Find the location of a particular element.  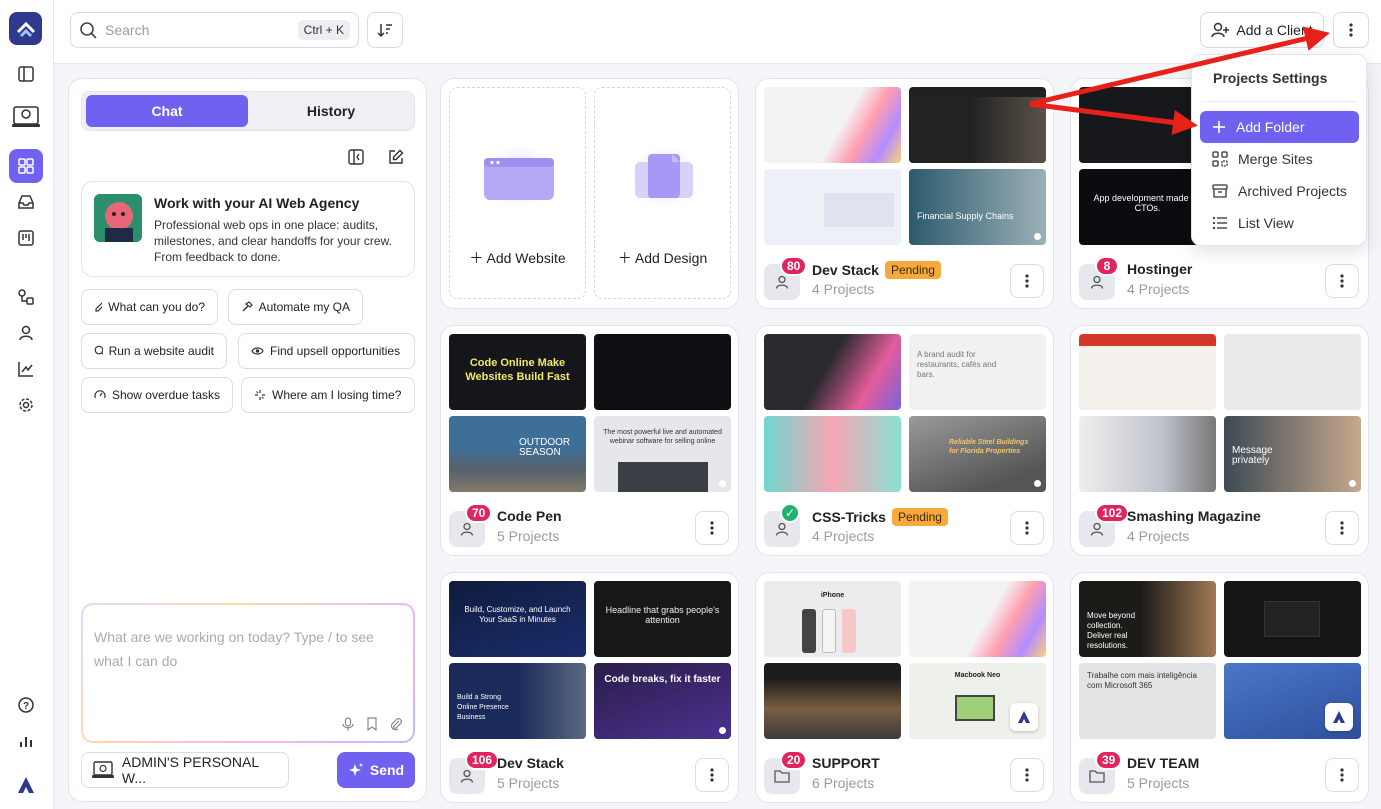

send-button: Send is located at coordinates (376, 770).